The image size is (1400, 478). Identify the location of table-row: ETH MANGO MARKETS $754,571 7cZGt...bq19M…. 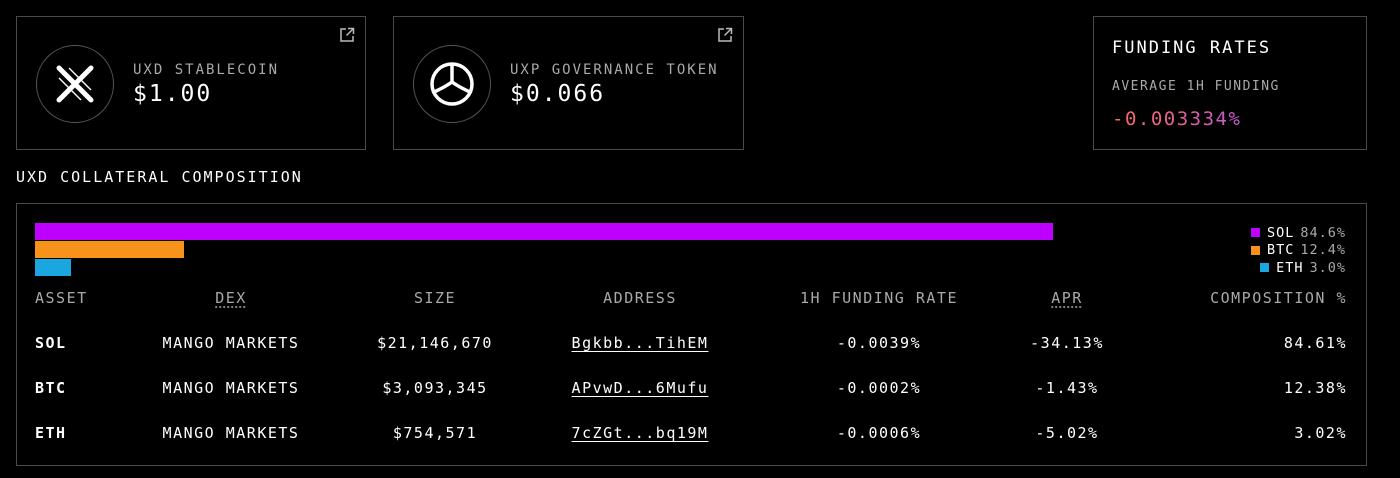
(691, 436).